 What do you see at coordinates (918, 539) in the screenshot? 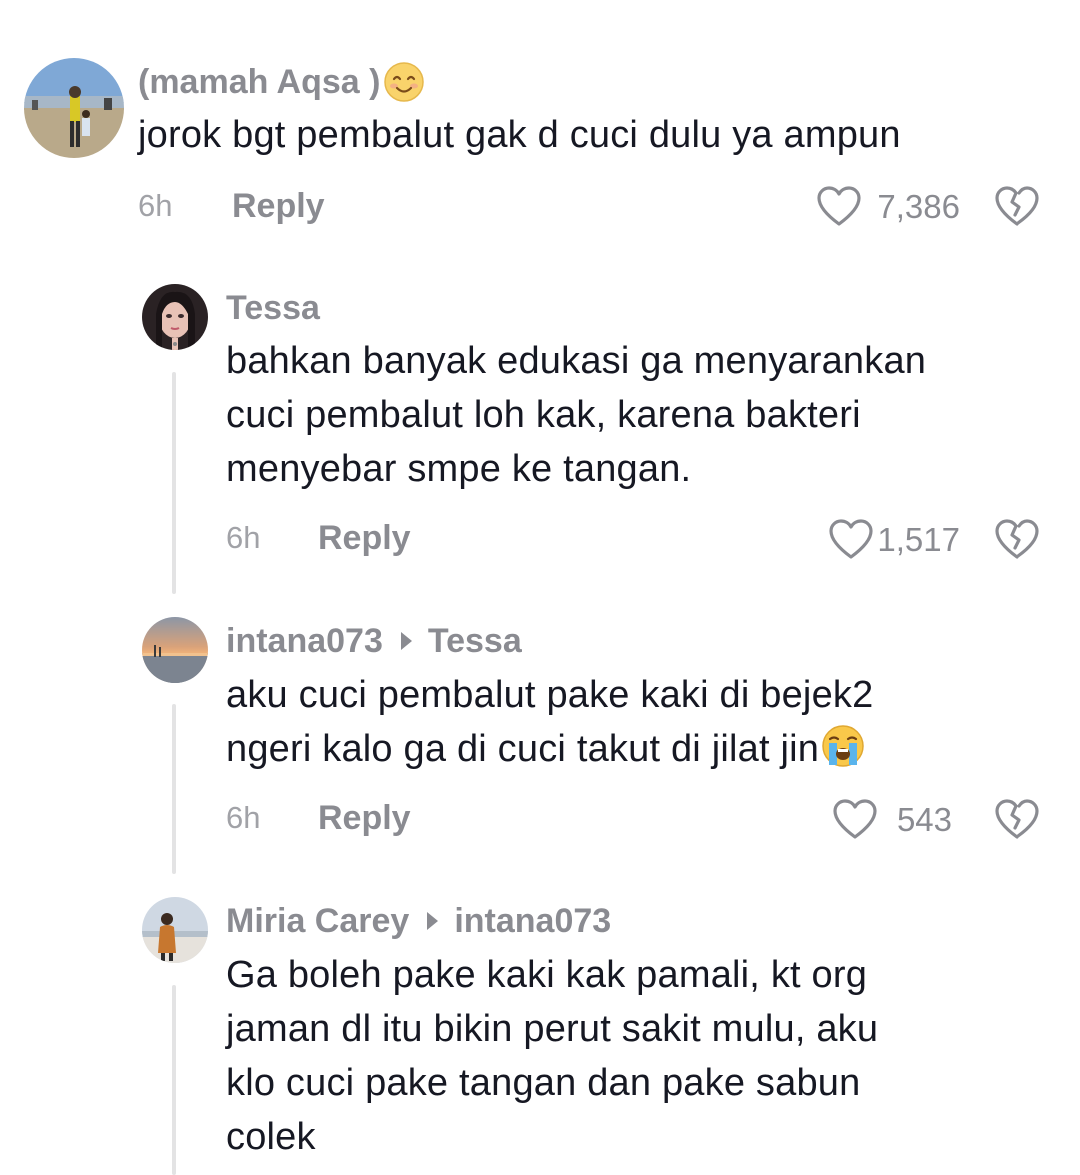
I see `like-count: 1,517` at bounding box center [918, 539].